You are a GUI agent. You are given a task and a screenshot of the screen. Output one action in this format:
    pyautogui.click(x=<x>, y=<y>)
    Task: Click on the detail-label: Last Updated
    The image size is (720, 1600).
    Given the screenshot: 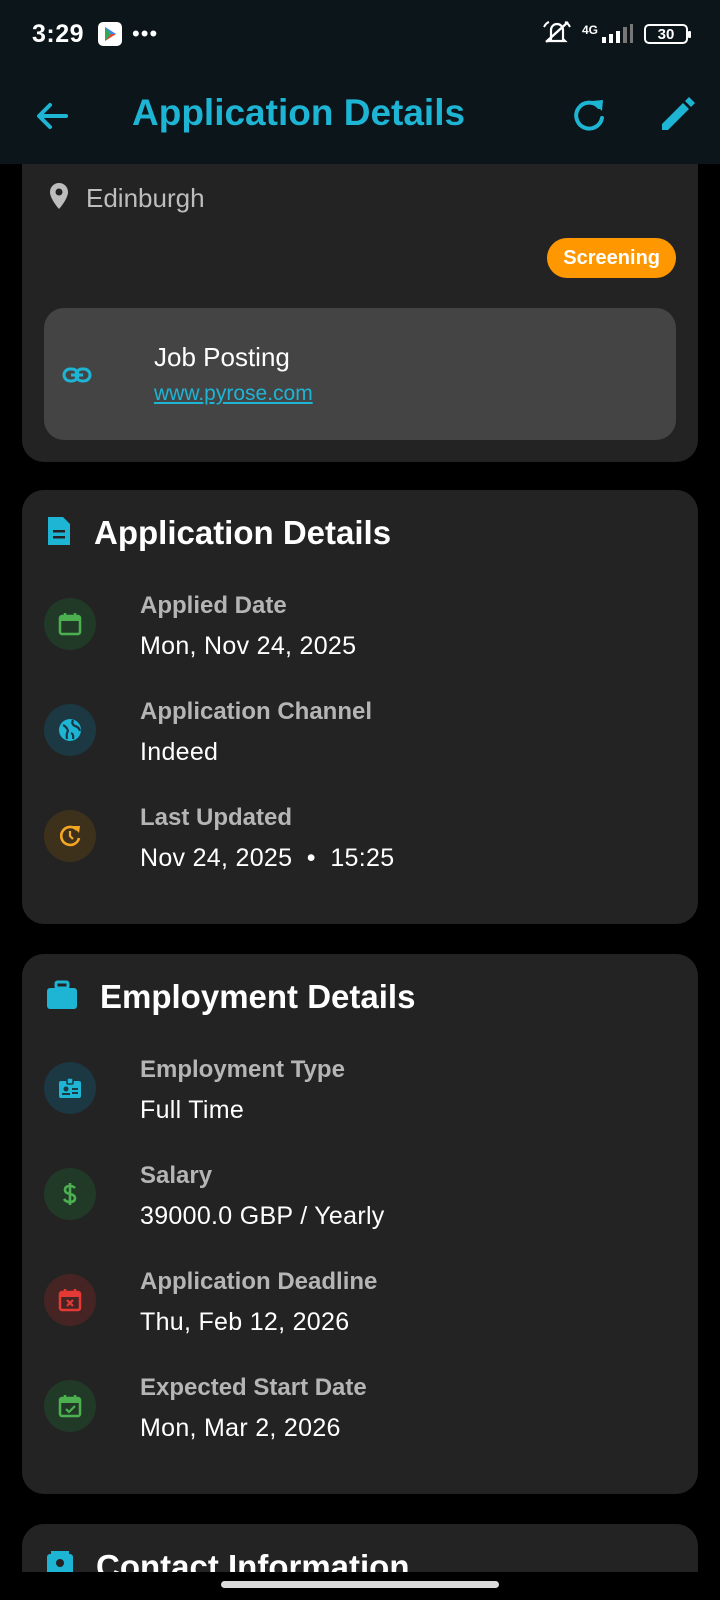 What is the action you would take?
    pyautogui.click(x=216, y=817)
    